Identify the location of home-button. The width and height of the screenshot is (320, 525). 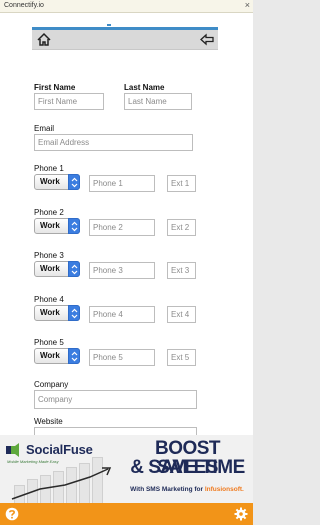
(44, 39).